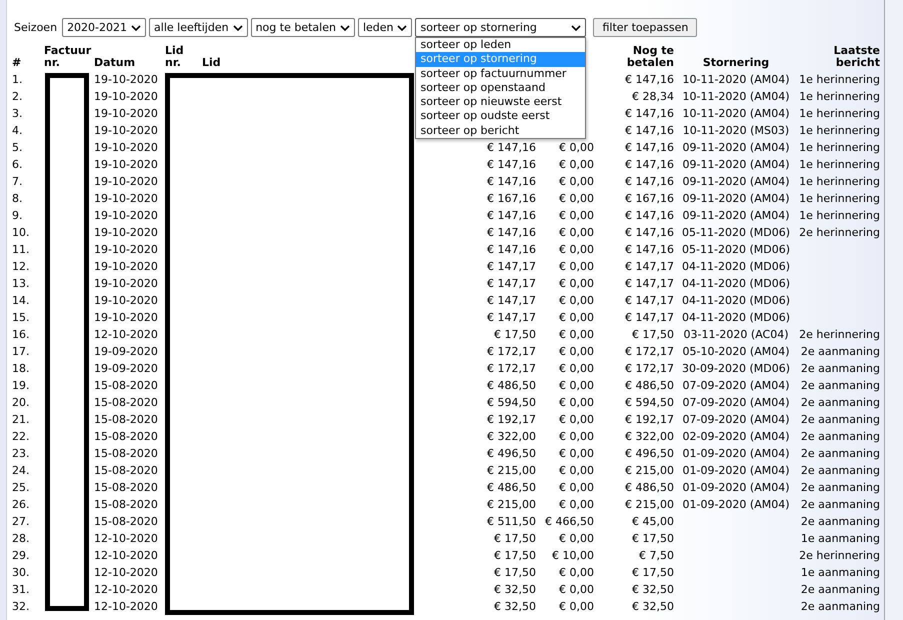 The height and width of the screenshot is (620, 903). Describe the element at coordinates (501, 116) in the screenshot. I see `sort-option: sorteer op oudste eerst` at that location.